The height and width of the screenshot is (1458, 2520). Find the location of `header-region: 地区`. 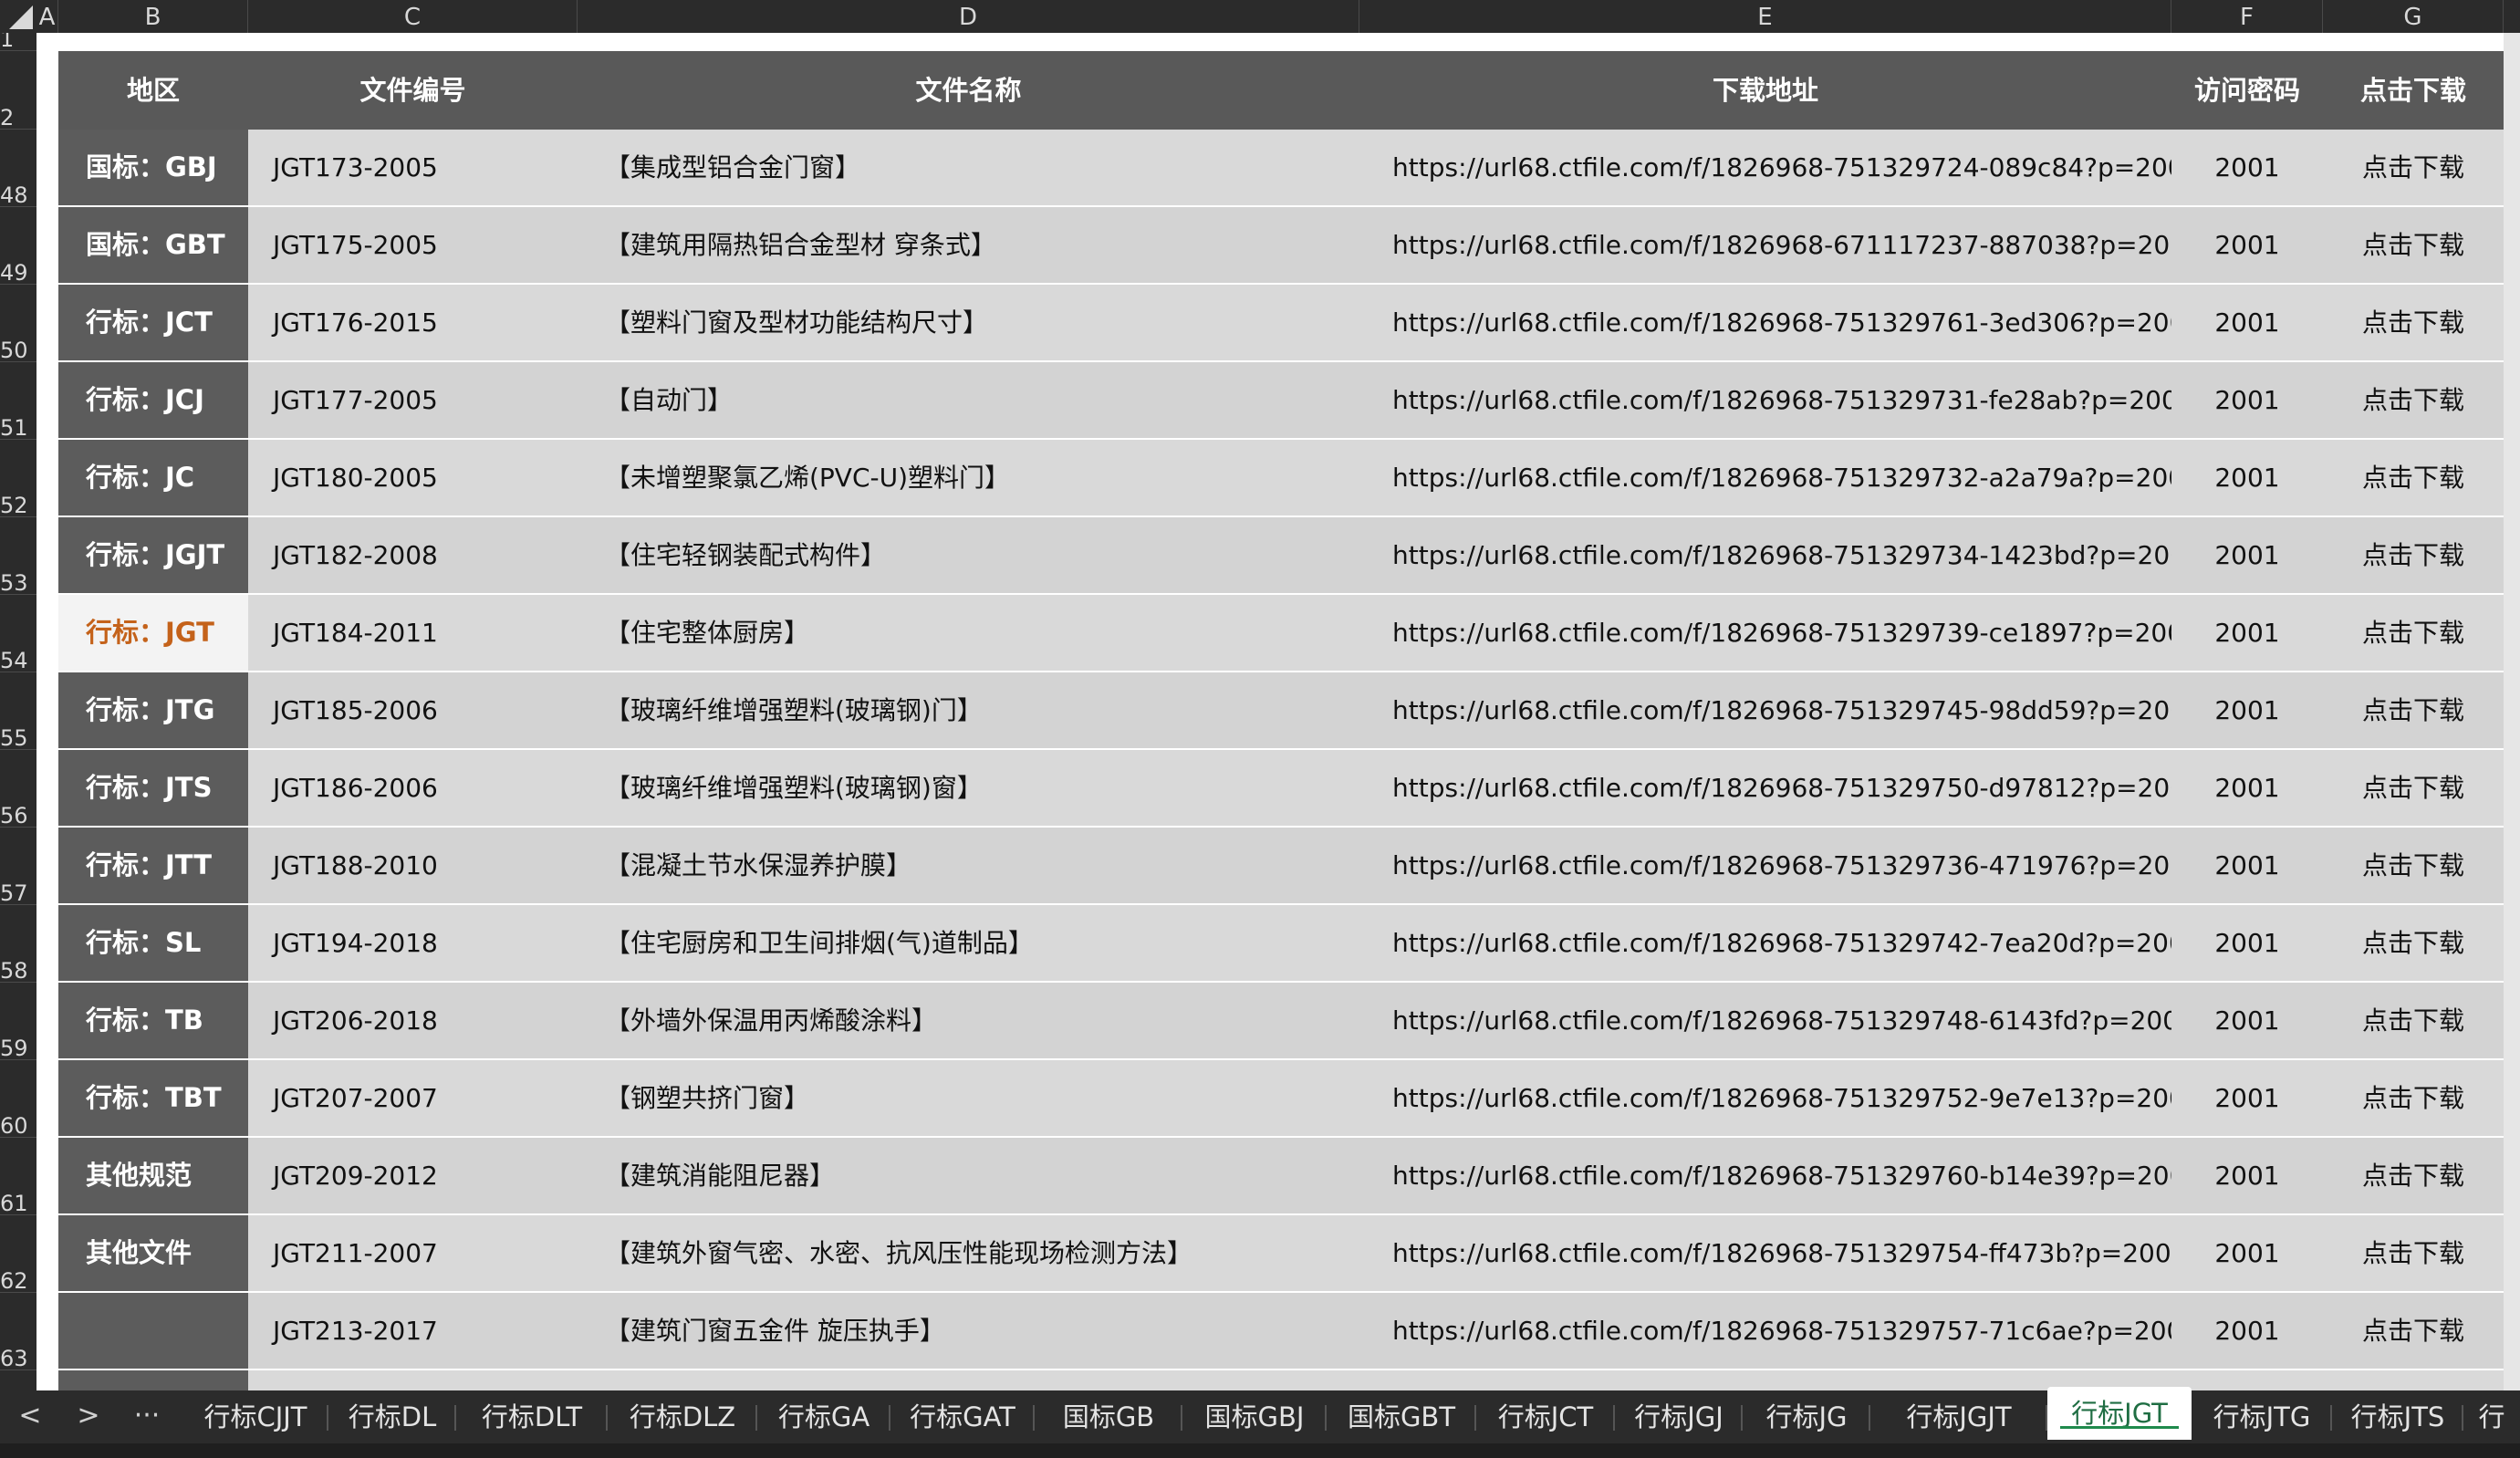

header-region: 地区 is located at coordinates (153, 91).